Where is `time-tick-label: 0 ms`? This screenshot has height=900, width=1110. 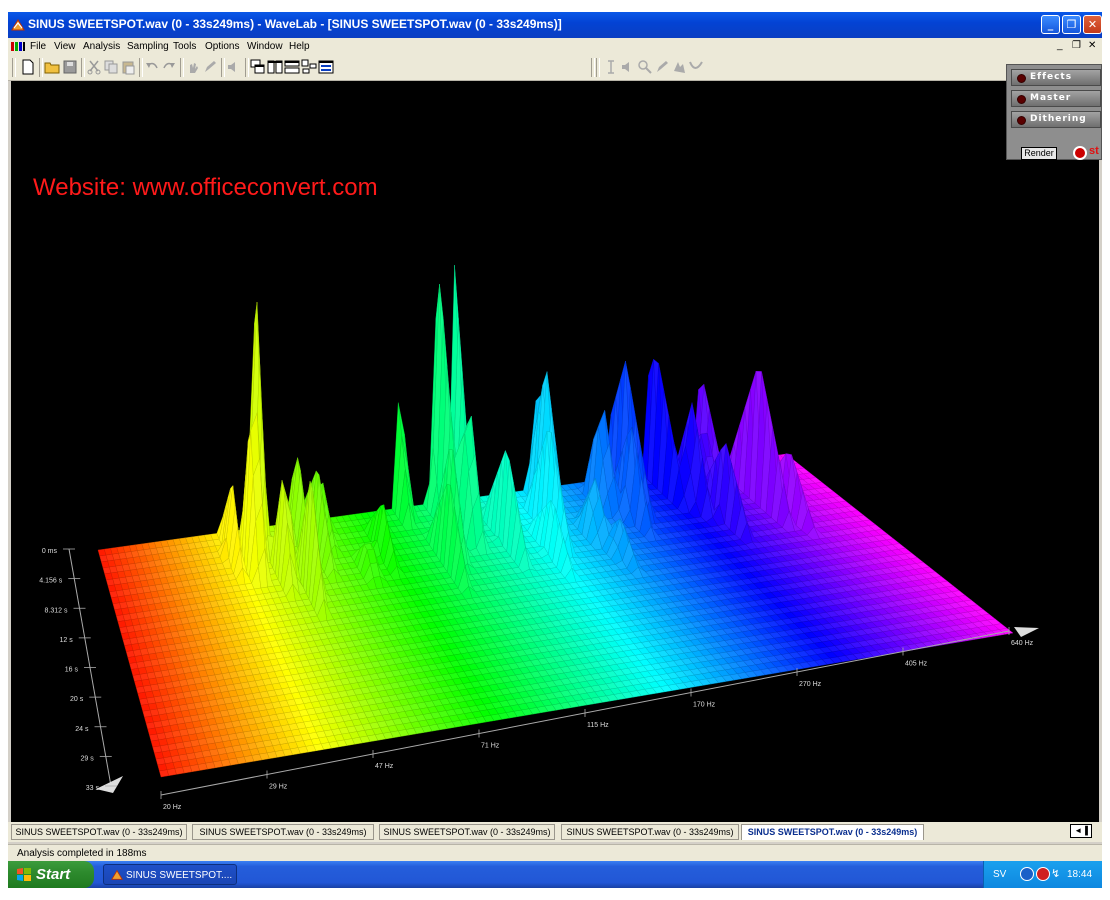
time-tick-label: 0 ms is located at coordinates (50, 551).